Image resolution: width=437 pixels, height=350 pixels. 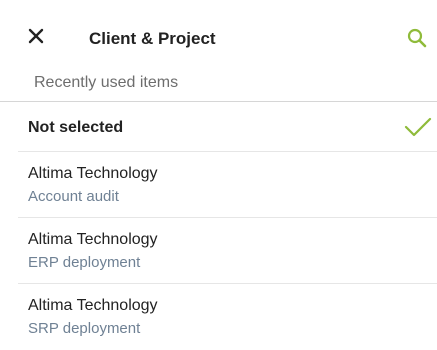 I want to click on close-icon, so click(x=36, y=36).